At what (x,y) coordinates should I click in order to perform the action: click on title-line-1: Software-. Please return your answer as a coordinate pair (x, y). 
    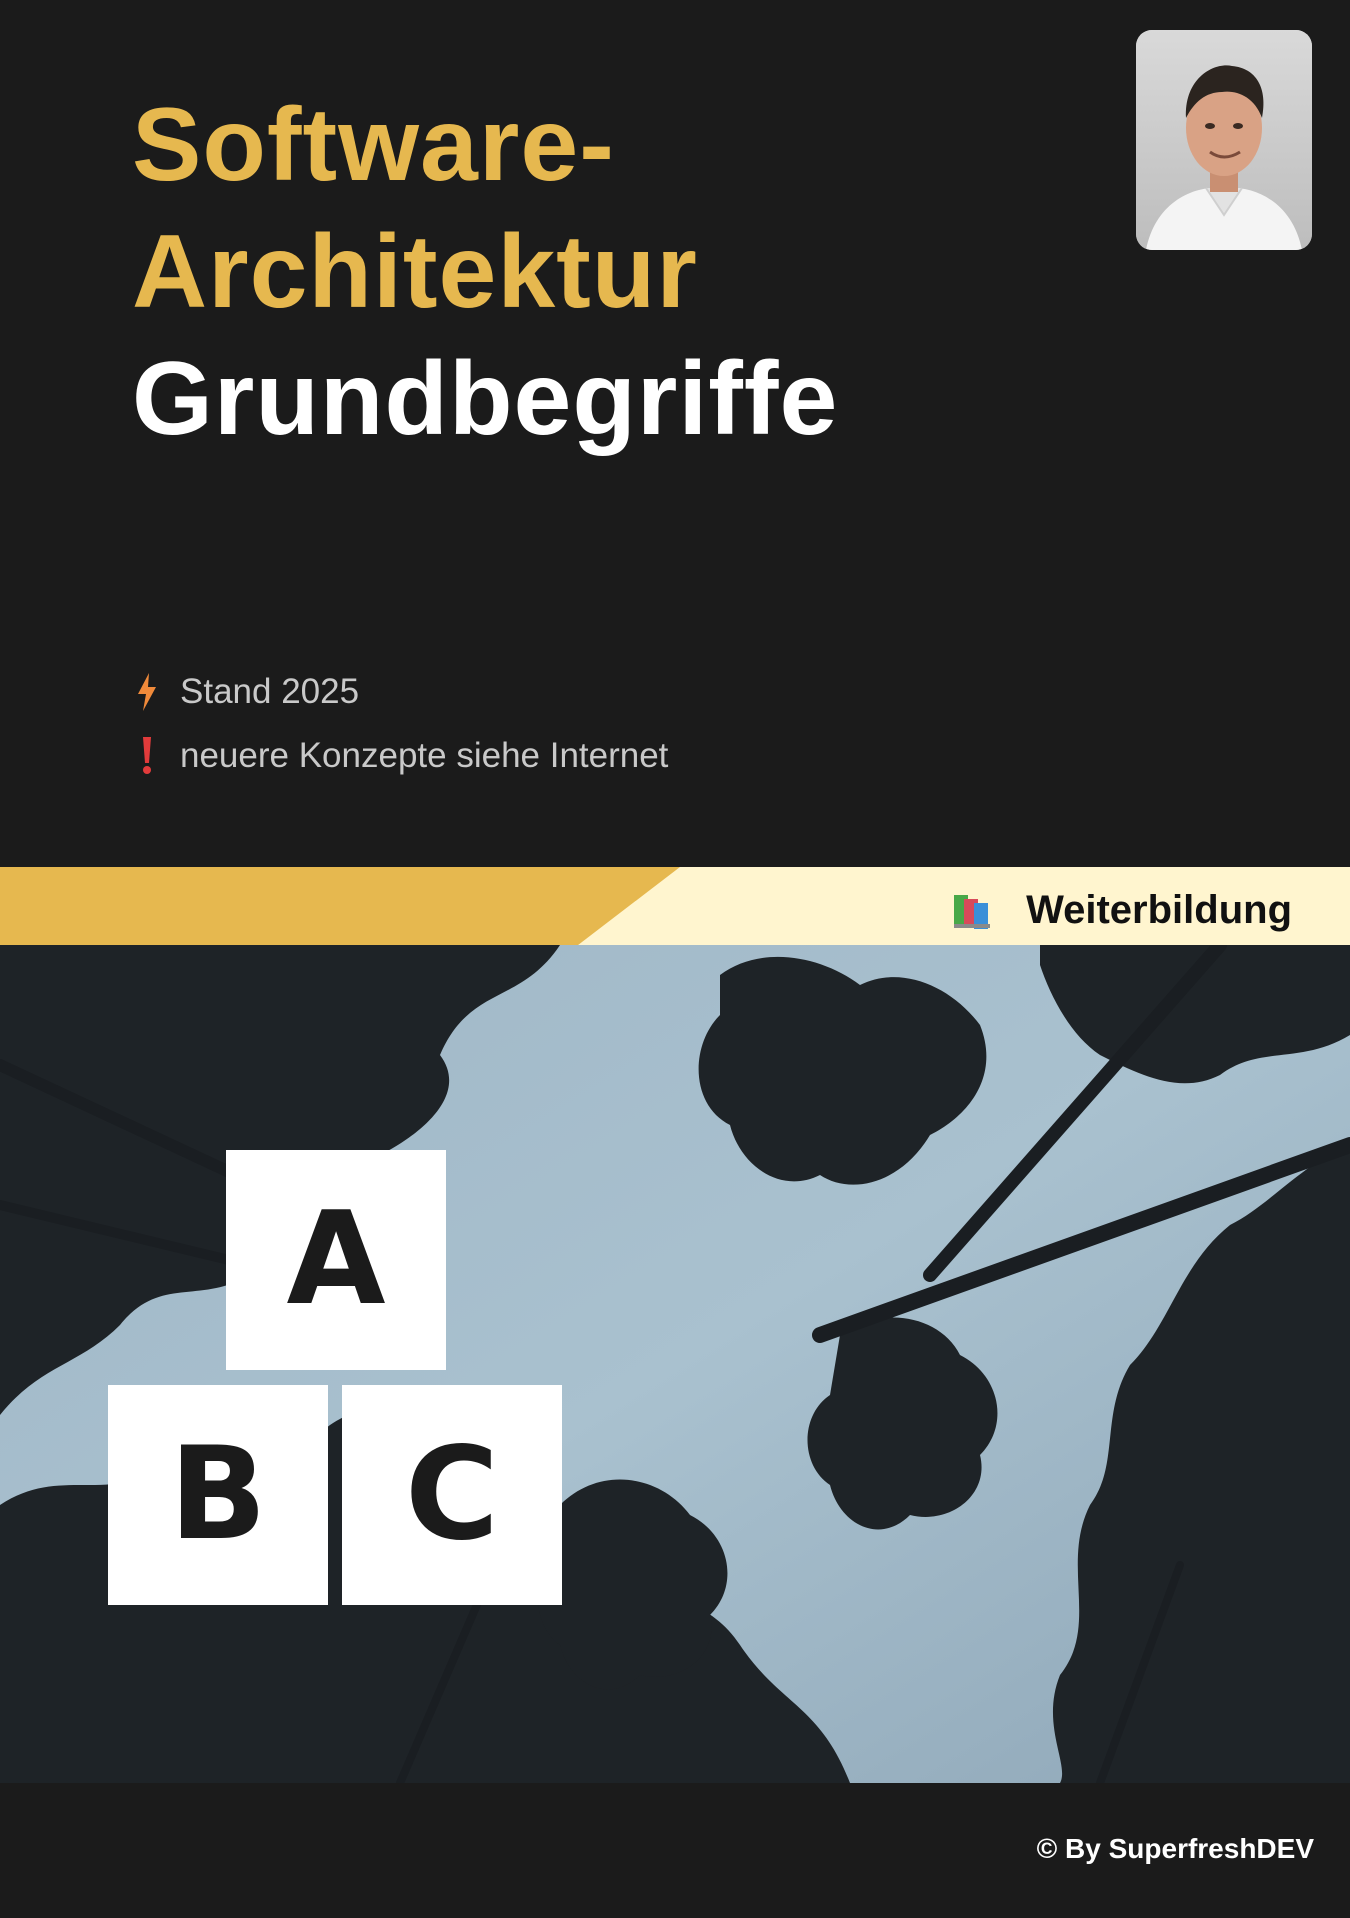
    Looking at the image, I should click on (373, 145).